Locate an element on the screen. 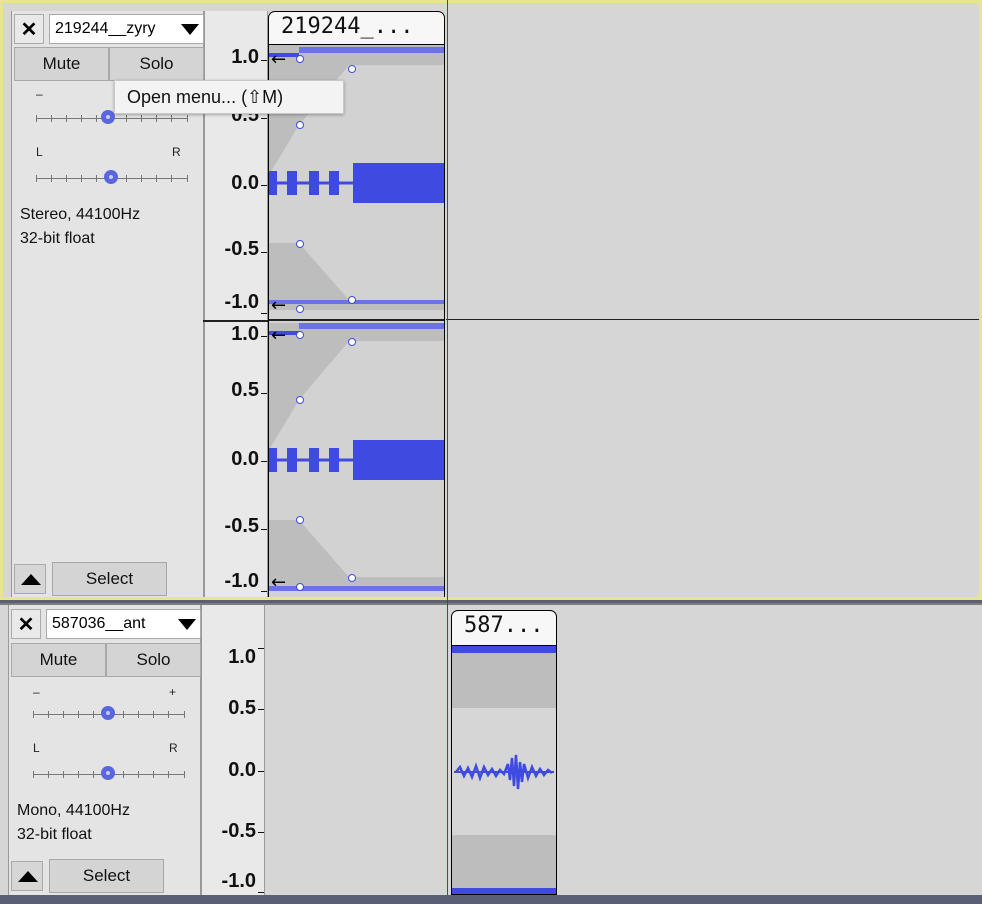 This screenshot has height=904, width=982. gain-slider is located at coordinates (109, 715).